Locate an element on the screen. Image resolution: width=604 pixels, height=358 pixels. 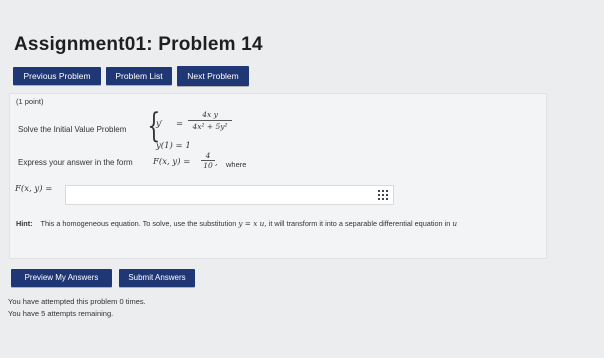
hint-label: Hint: is located at coordinates (24, 223).